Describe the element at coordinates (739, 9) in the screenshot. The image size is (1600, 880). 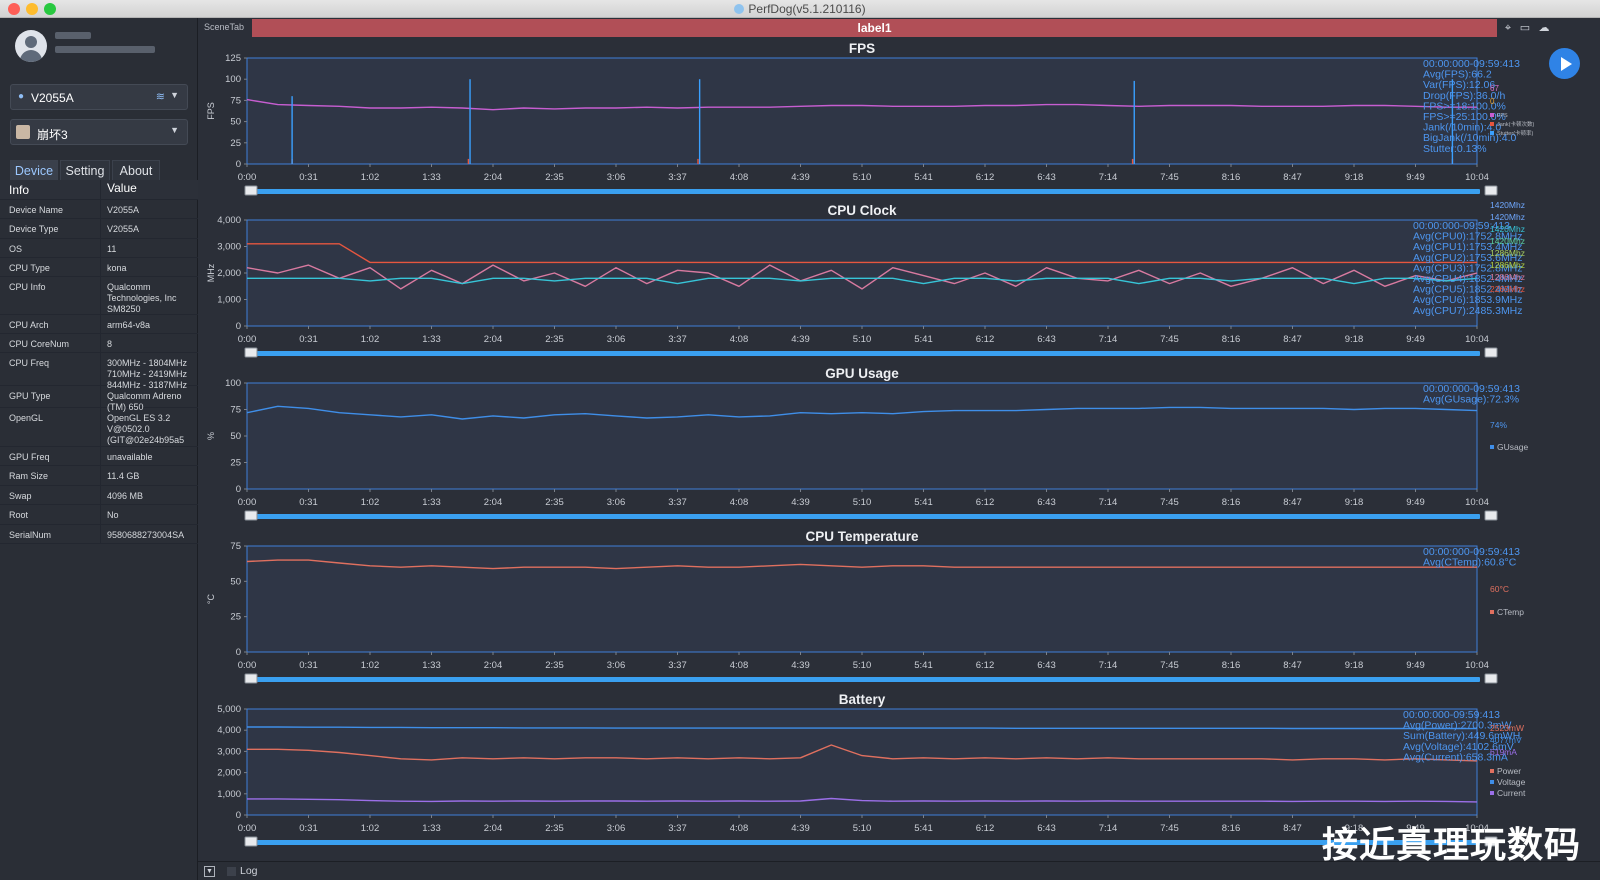
I see `perfdog-logo-icon` at that location.